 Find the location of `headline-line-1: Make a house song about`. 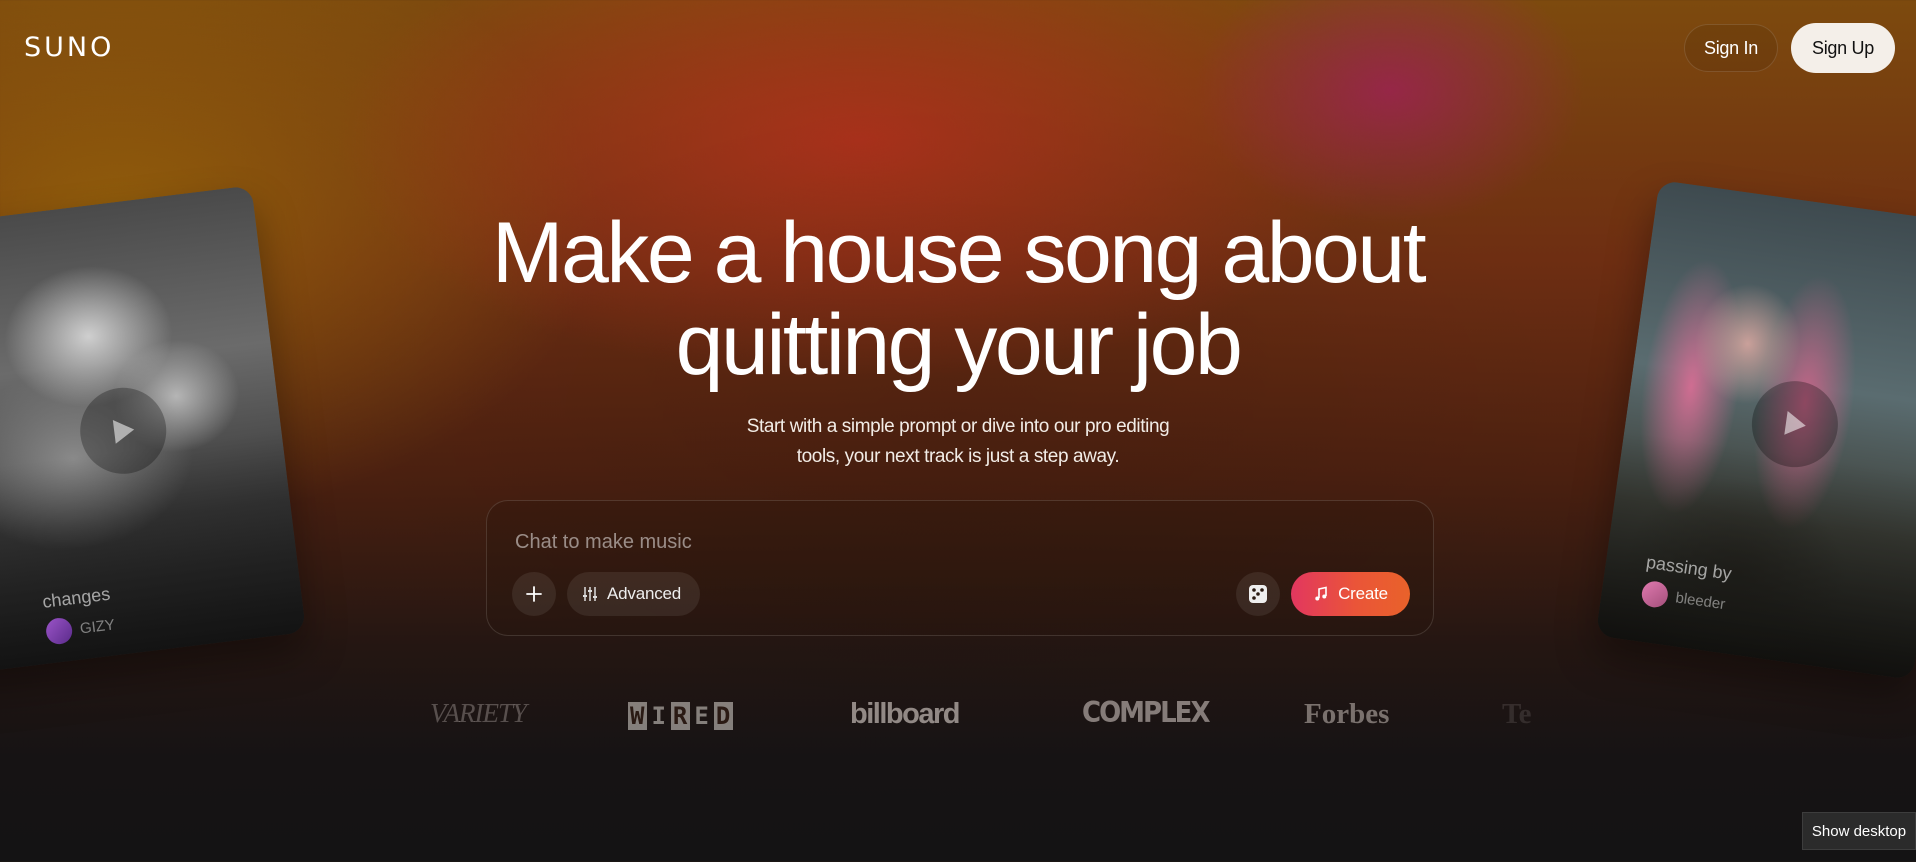

headline-line-1: Make a house song about is located at coordinates (959, 253).